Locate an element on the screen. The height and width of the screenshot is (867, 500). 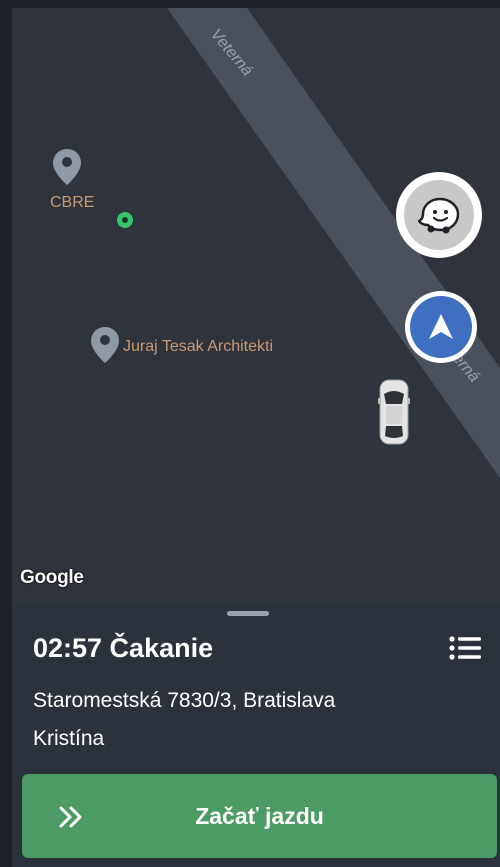
pickup-address: Staromestská 7830/3, Bratislava is located at coordinates (184, 700).